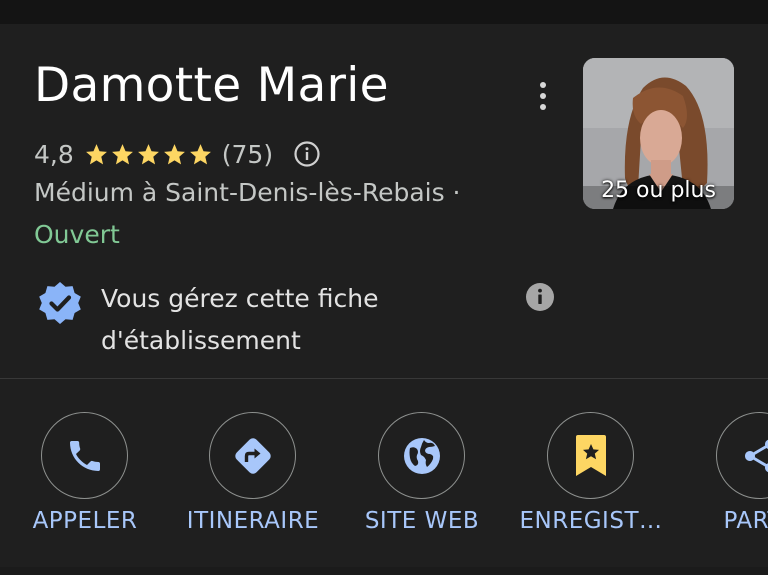 This screenshot has width=768, height=575. What do you see at coordinates (247, 154) in the screenshot?
I see `review-count: (75)` at bounding box center [247, 154].